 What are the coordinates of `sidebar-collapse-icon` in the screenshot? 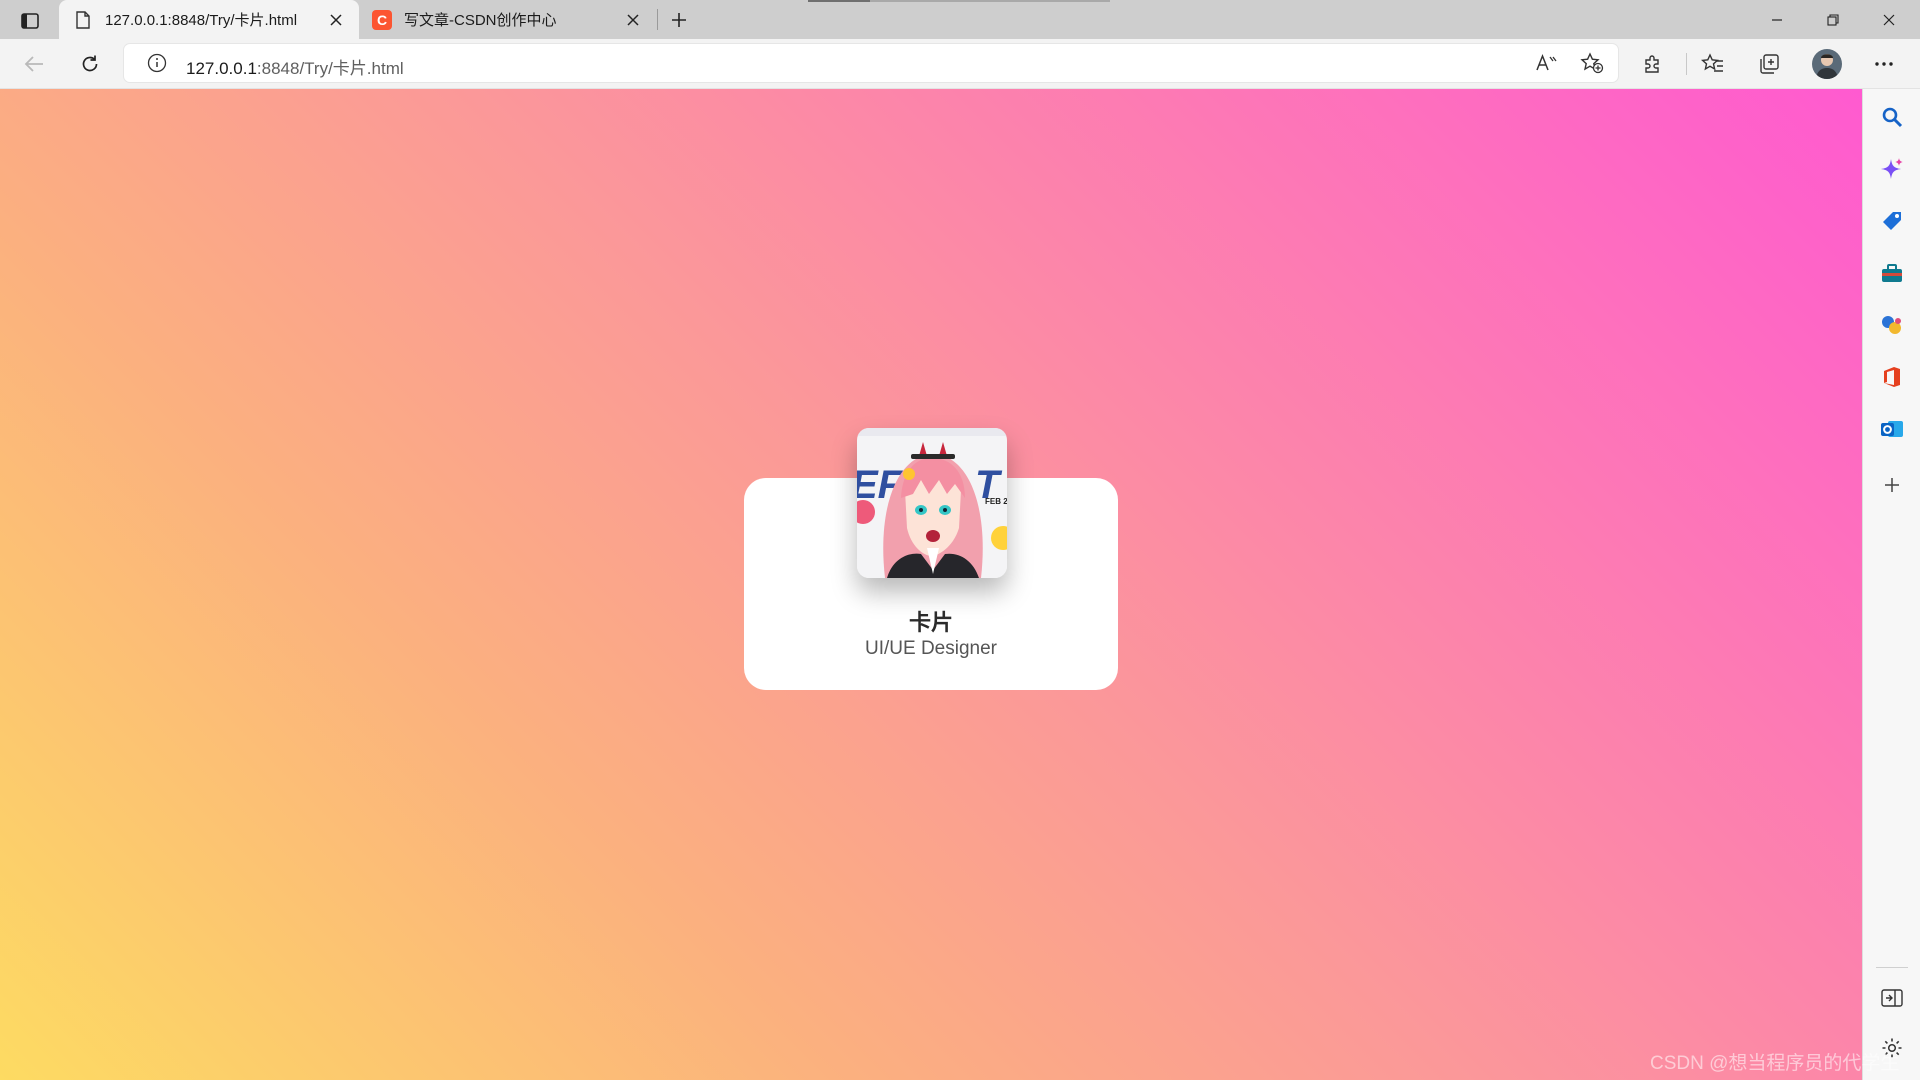 It's located at (1892, 998).